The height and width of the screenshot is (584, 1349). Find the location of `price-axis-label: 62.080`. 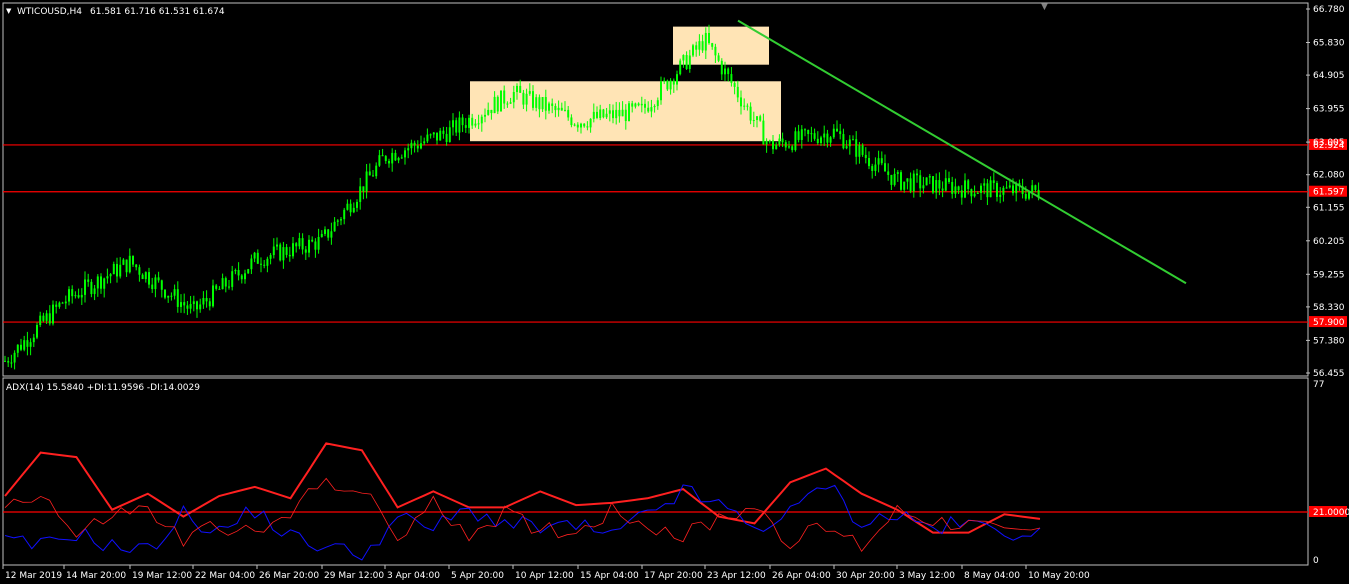

price-axis-label: 62.080 is located at coordinates (1329, 176).